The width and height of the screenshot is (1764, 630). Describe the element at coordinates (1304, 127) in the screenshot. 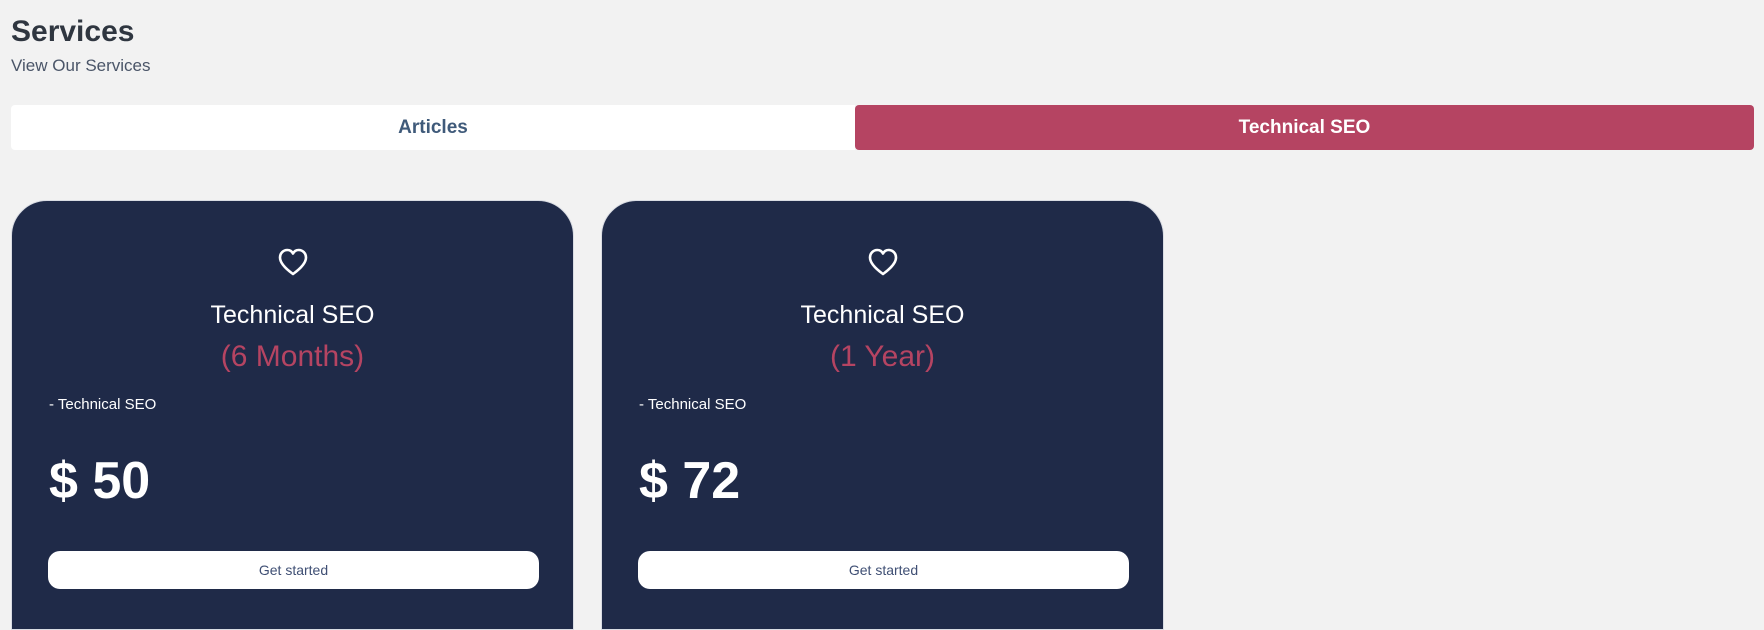

I see `tab-technical-seo: Technical SEO` at that location.